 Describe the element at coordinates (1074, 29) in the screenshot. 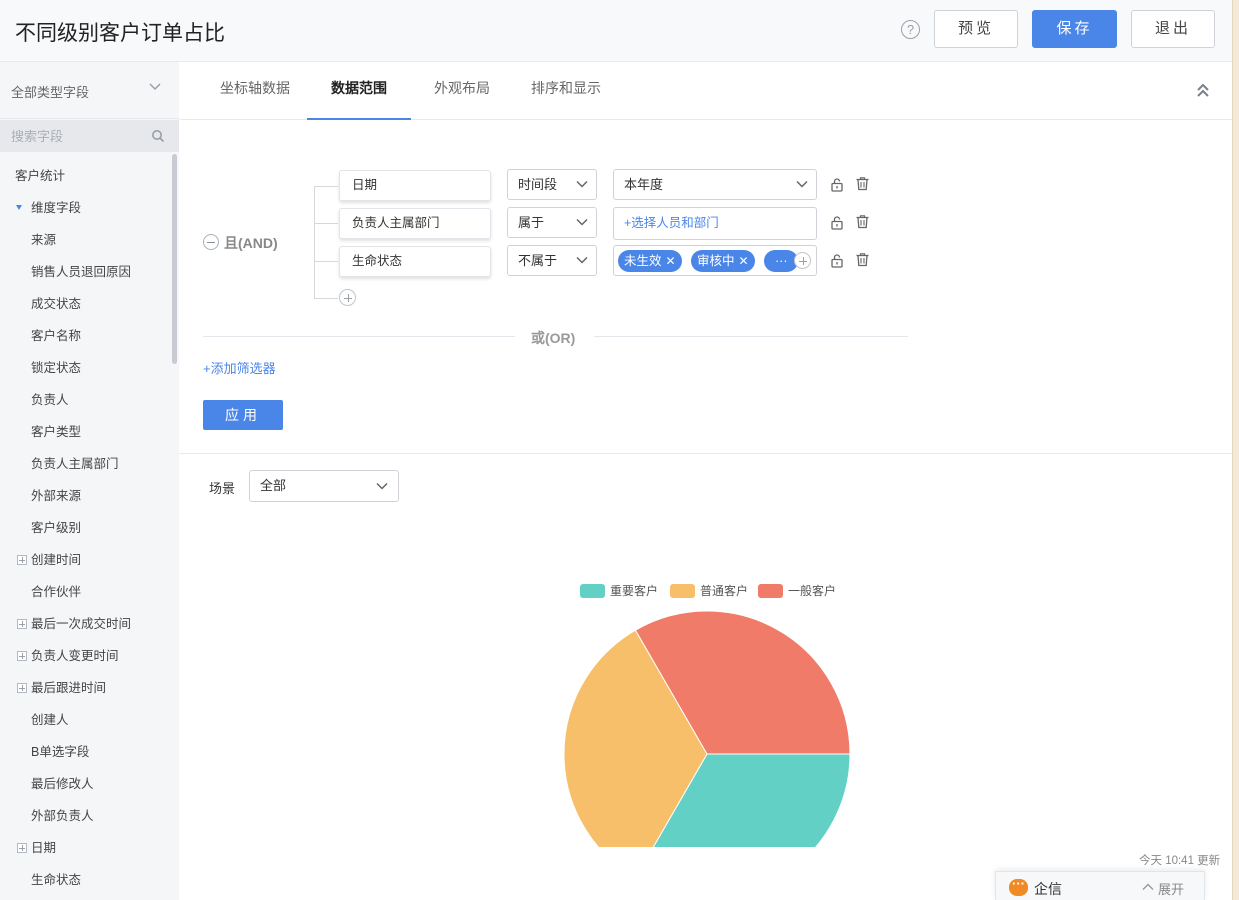

I see `save-button: 保存` at that location.